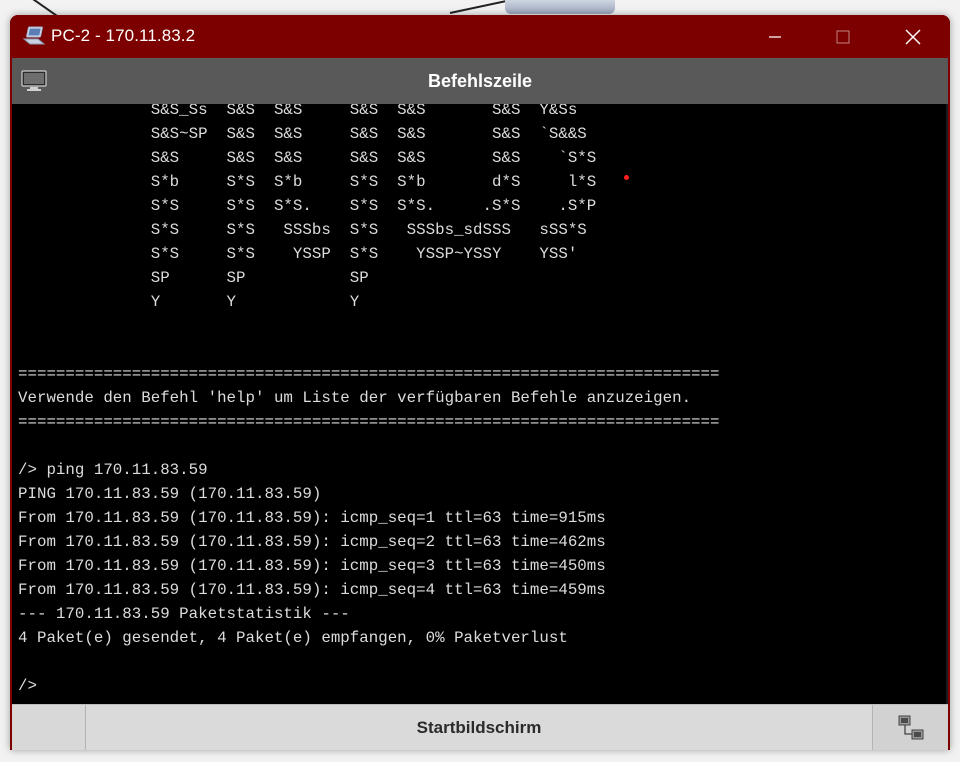 The image size is (960, 762). I want to click on terminal-line: S*S S*S YSSP S*S YSSP~YSSY YSS', so click(298, 254).